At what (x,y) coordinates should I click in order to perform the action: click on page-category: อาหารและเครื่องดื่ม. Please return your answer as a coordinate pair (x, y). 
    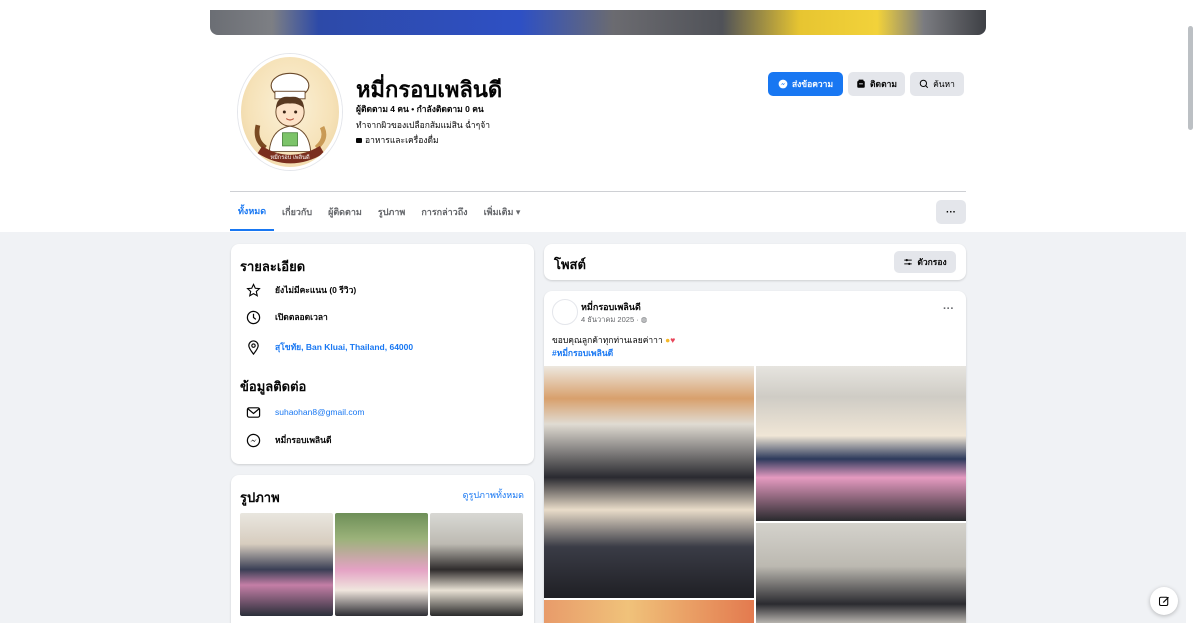
    Looking at the image, I should click on (397, 140).